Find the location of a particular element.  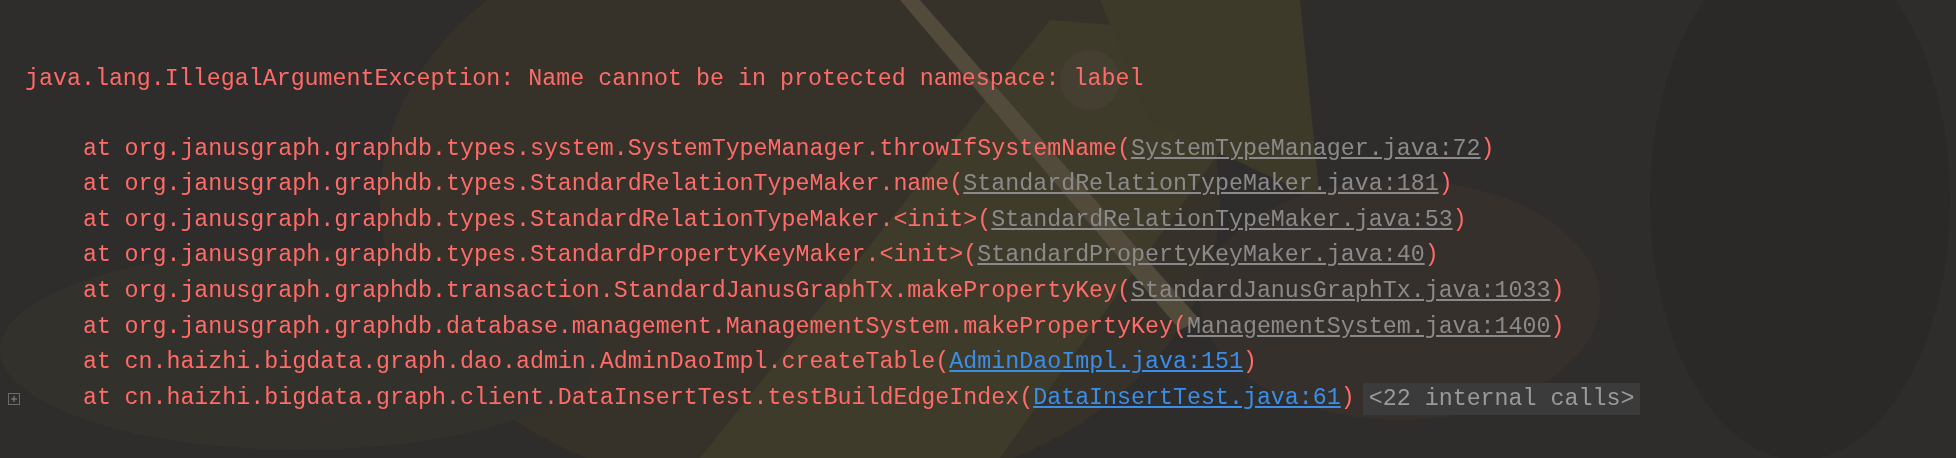

method-name: cn.haizhi.bigdata.graph.client.DataInsertTest.testBuildEdgeIndex( is located at coordinates (579, 398).